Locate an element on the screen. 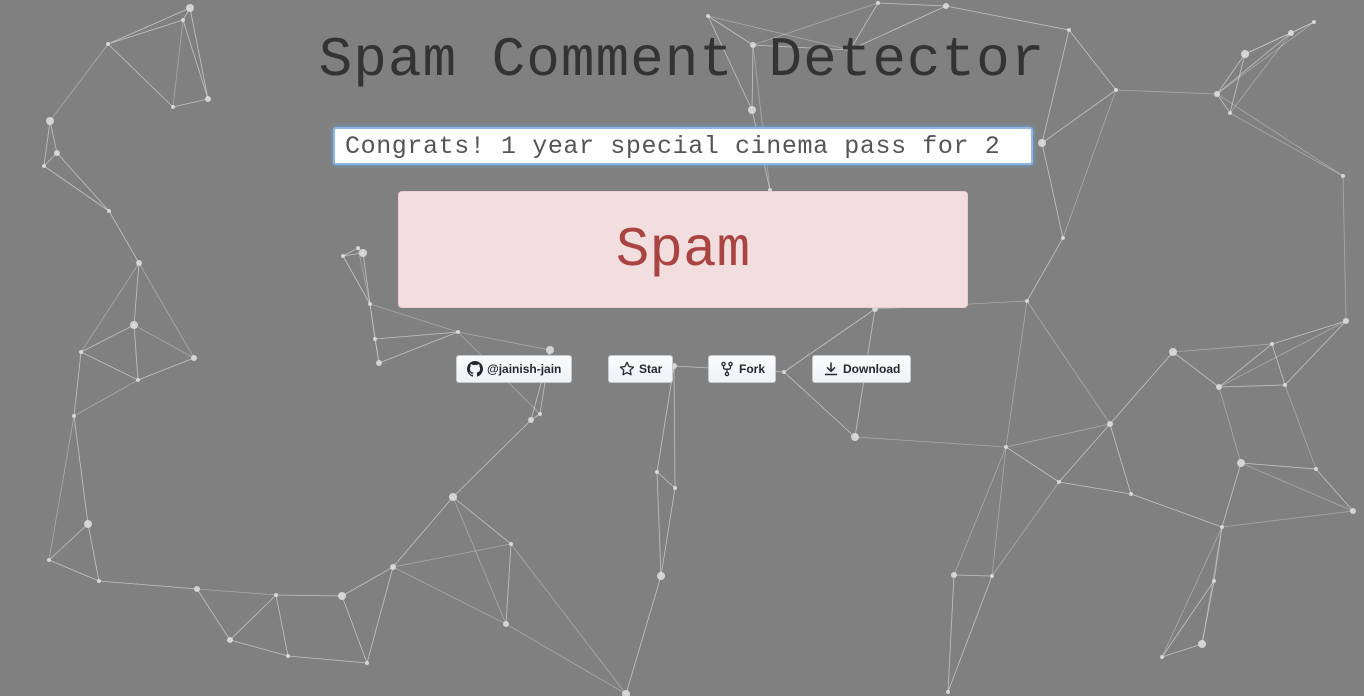 The height and width of the screenshot is (696, 1364). download-icon is located at coordinates (831, 369).